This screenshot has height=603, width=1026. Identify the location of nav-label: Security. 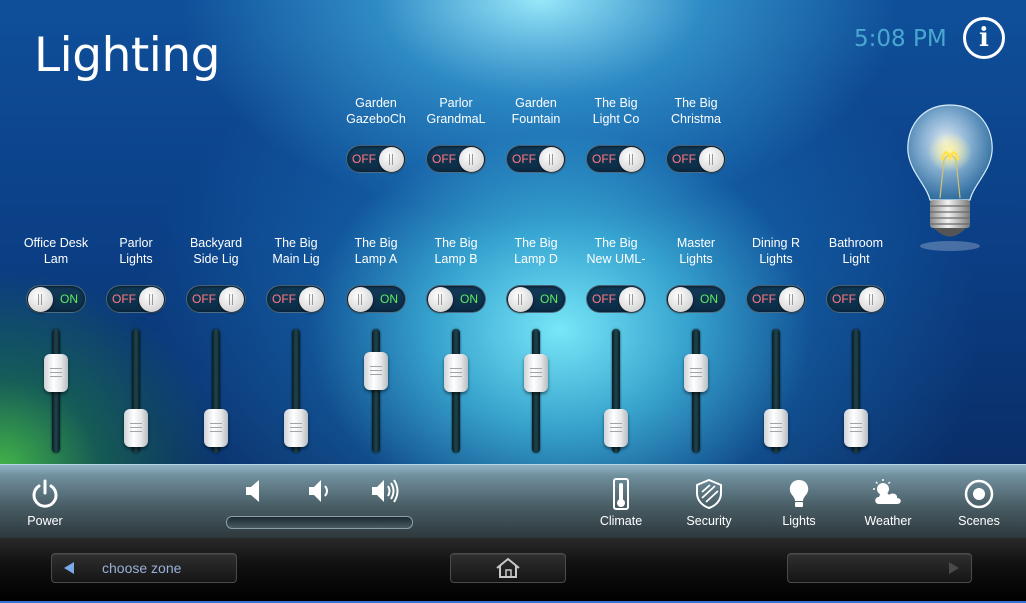
(709, 521).